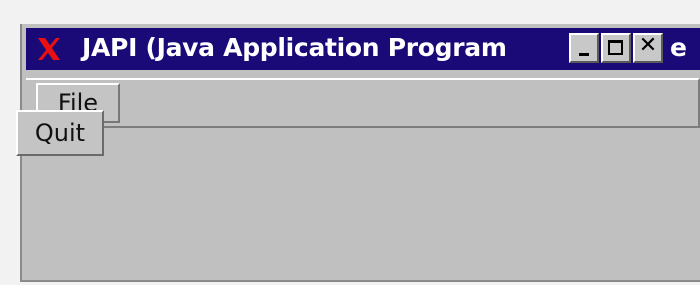 The height and width of the screenshot is (285, 700). Describe the element at coordinates (678, 47) in the screenshot. I see `window-title-overflow: e` at that location.